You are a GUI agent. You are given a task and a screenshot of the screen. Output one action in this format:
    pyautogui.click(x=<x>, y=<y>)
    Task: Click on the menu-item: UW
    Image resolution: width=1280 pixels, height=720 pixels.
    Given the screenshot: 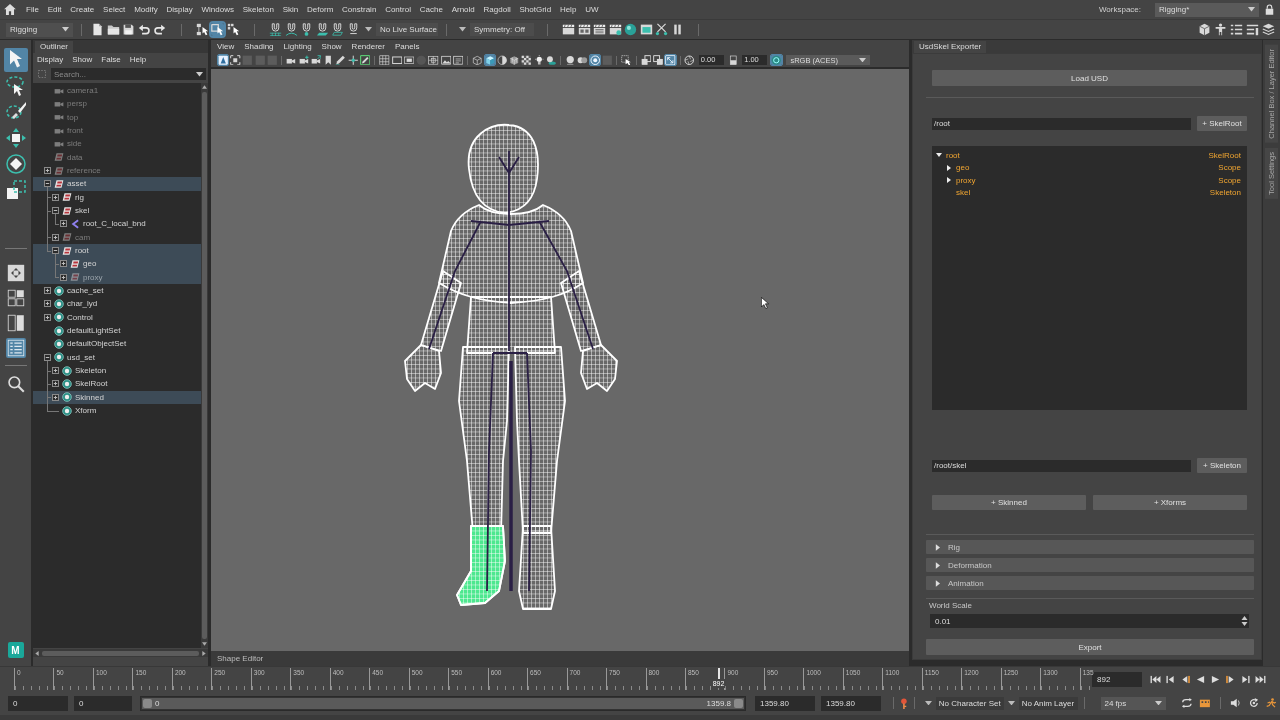 What is the action you would take?
    pyautogui.click(x=592, y=9)
    